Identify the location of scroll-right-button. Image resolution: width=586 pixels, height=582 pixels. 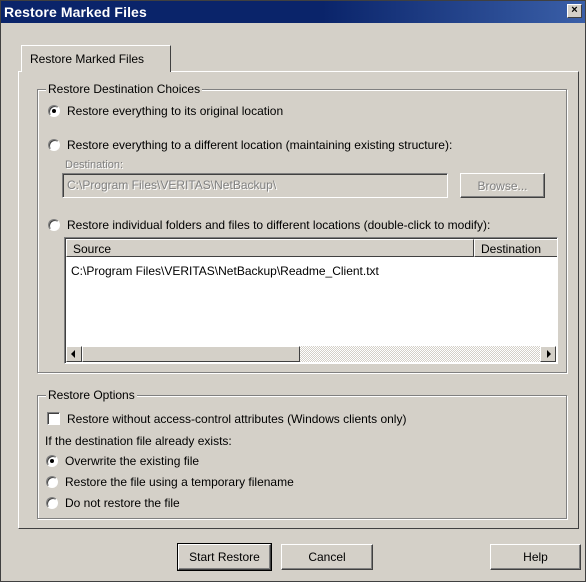
(548, 354).